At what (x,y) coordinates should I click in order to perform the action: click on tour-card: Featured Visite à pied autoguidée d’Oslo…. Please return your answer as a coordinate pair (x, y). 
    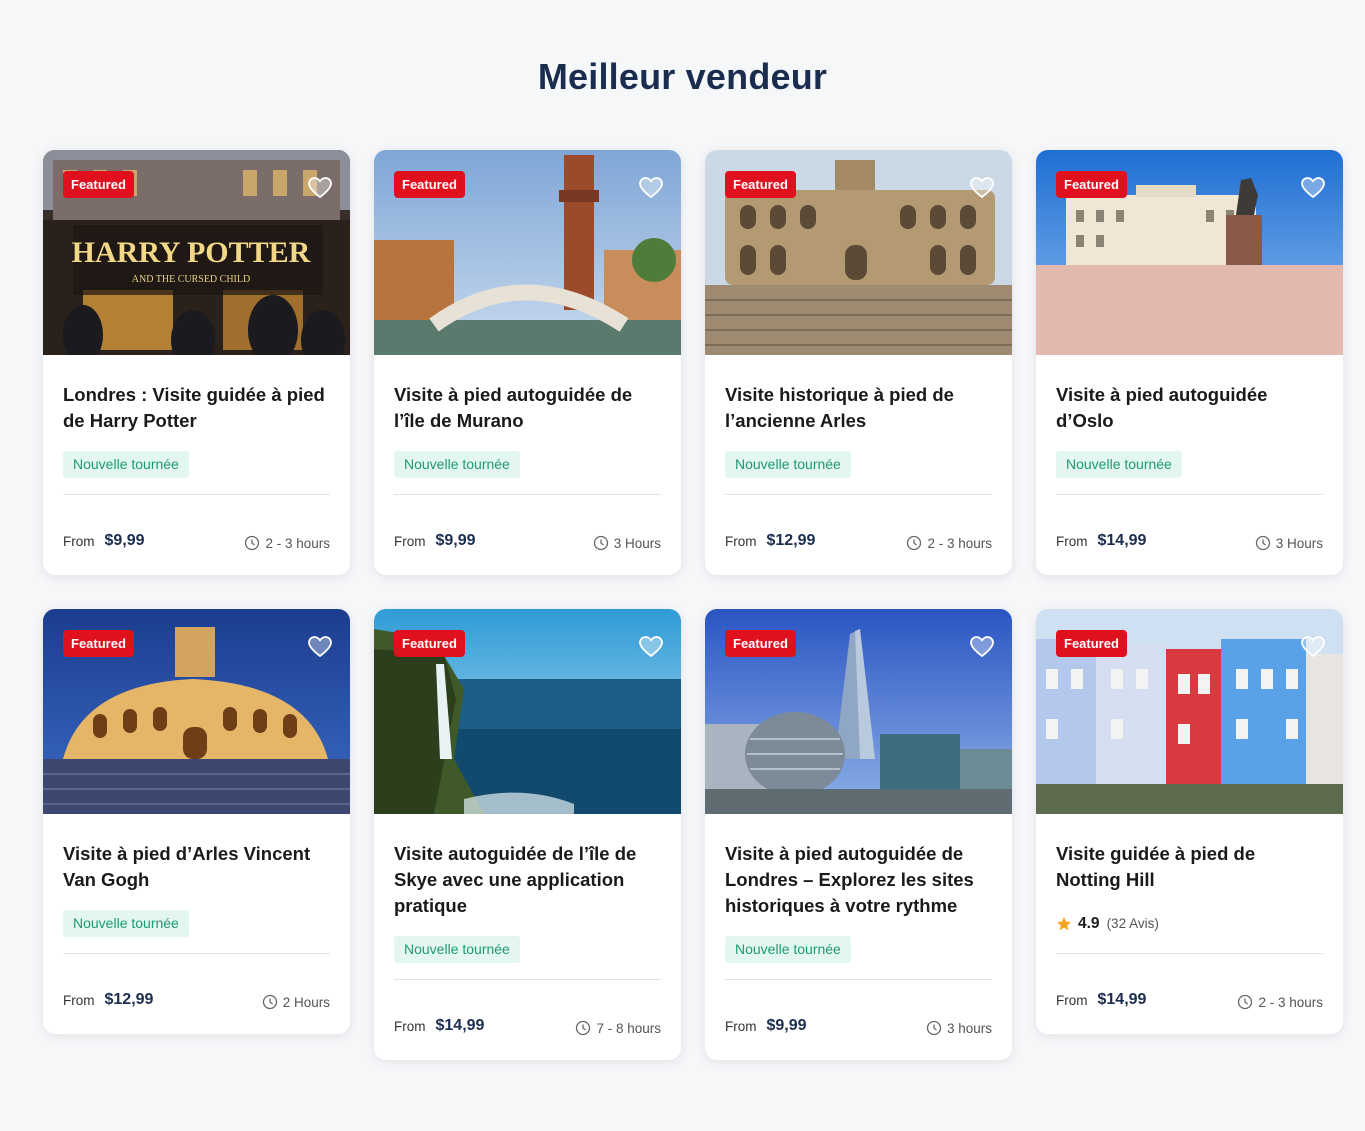
    Looking at the image, I should click on (1189, 362).